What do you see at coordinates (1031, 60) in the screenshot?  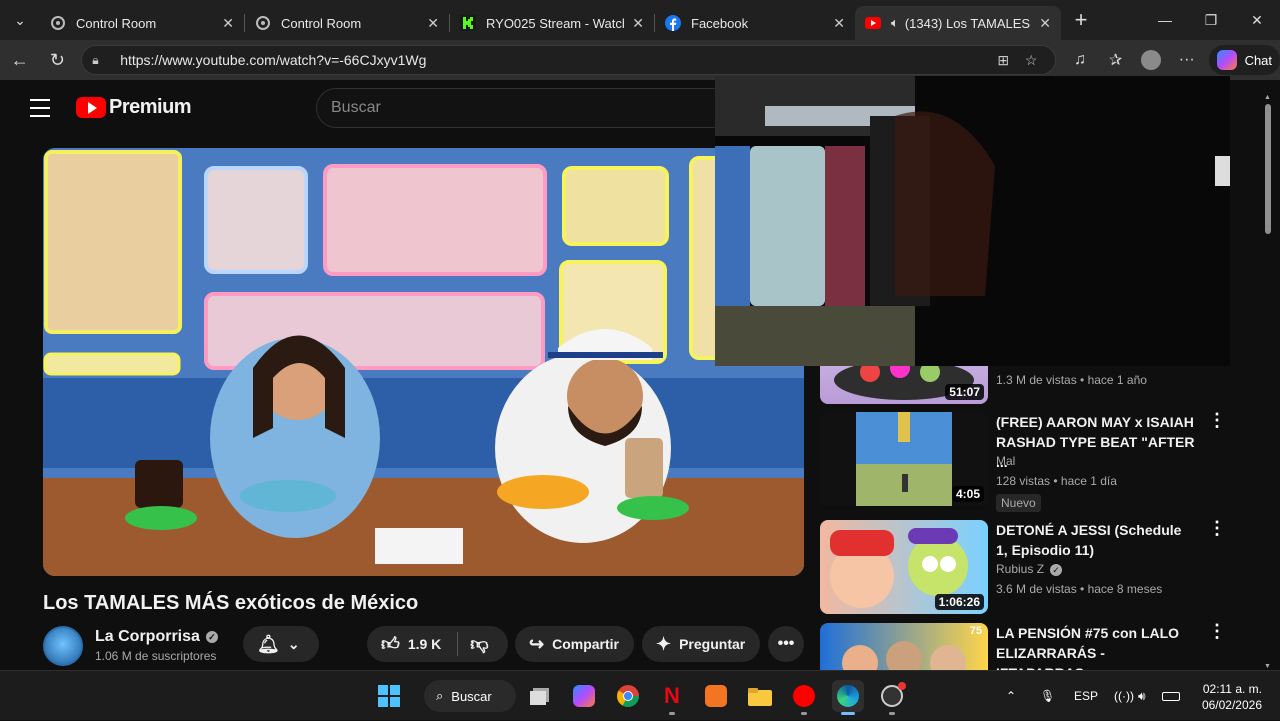 I see `favorite-star-icon: ☆` at bounding box center [1031, 60].